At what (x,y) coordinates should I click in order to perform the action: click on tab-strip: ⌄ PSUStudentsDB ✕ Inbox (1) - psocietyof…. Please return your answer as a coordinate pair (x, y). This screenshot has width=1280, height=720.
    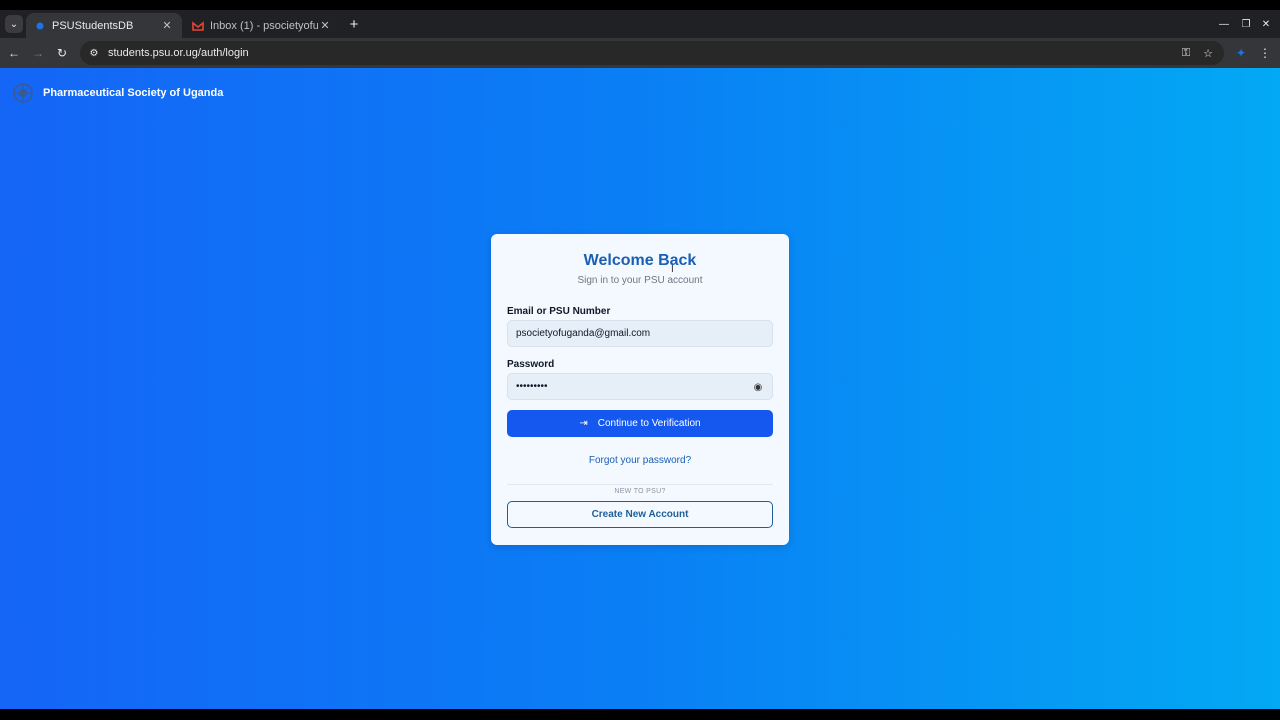
    Looking at the image, I should click on (640, 24).